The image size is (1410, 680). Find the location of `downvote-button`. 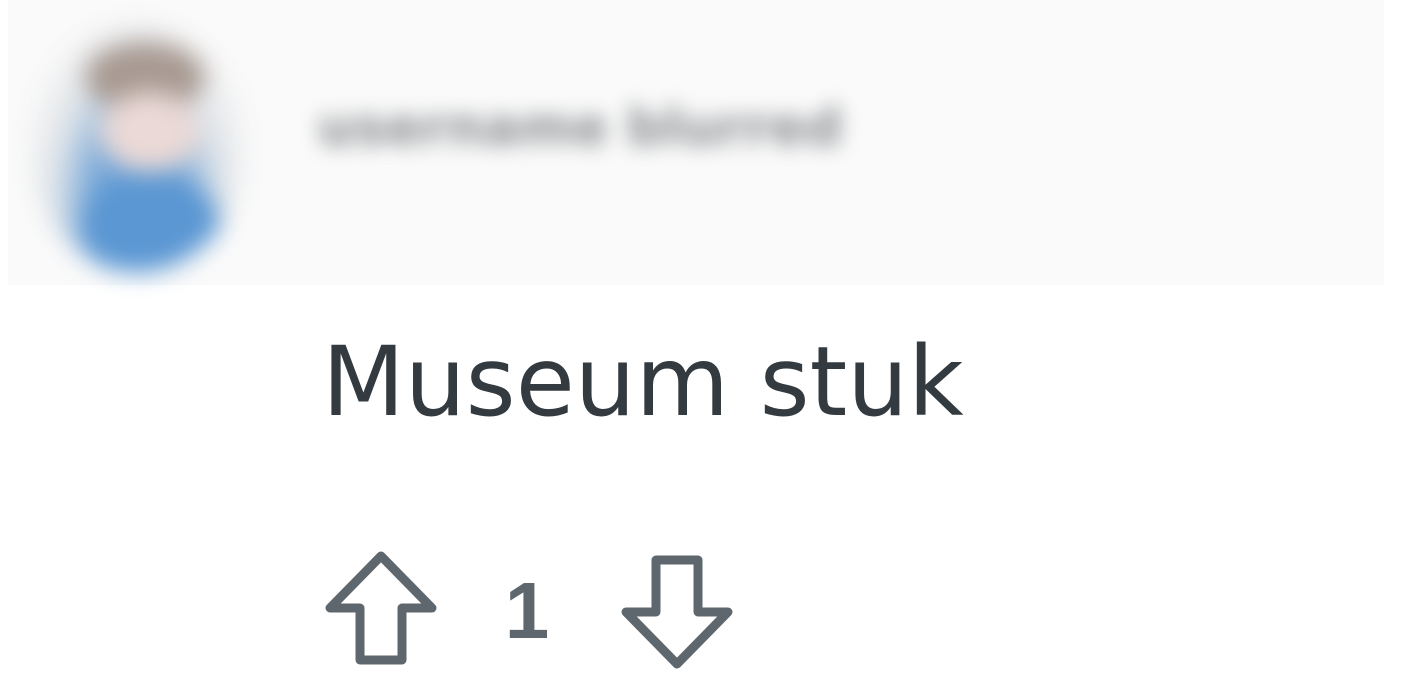

downvote-button is located at coordinates (677, 610).